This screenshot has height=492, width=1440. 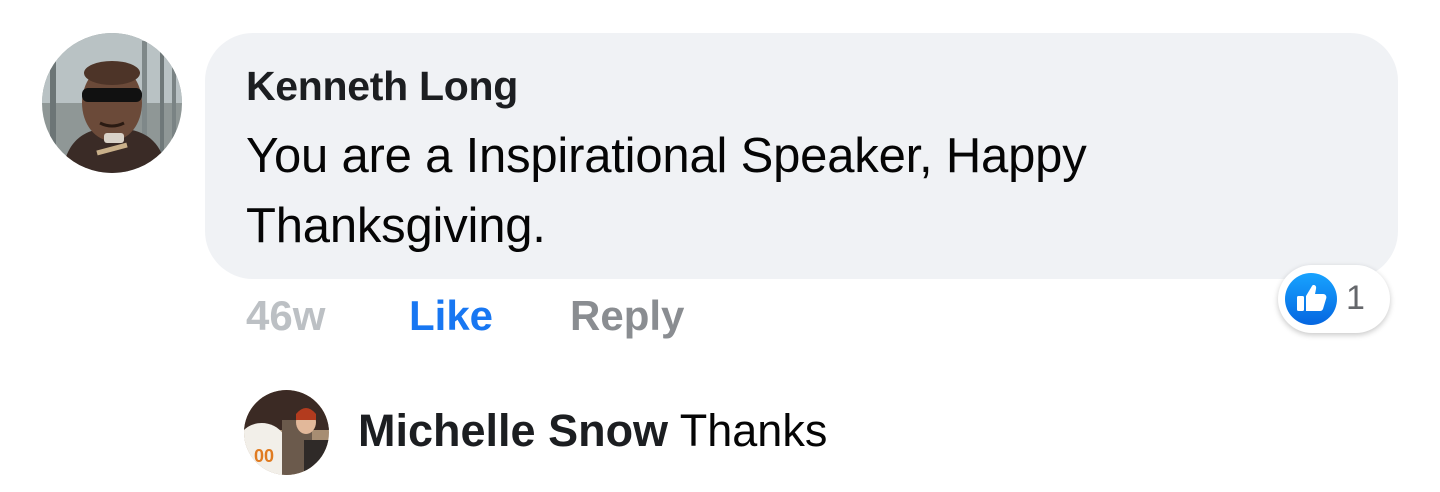 I want to click on comment-timestamp: 46w, so click(x=285, y=316).